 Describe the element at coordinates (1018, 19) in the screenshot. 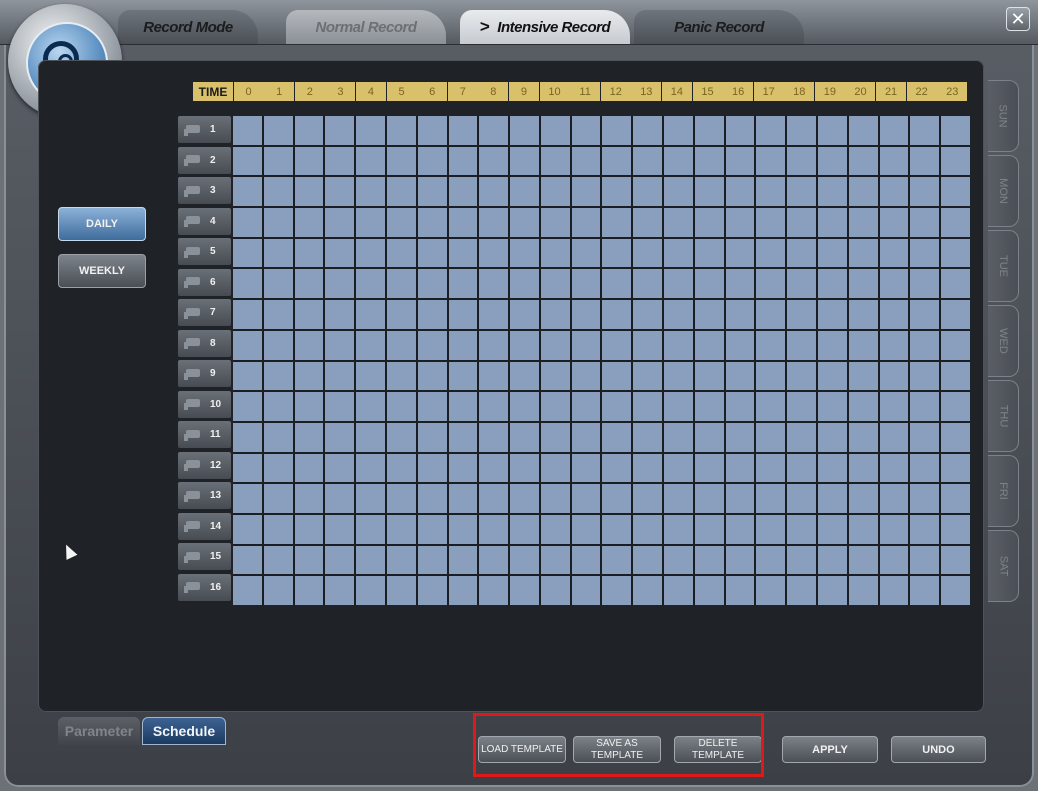

I see `close-button: ✕` at that location.